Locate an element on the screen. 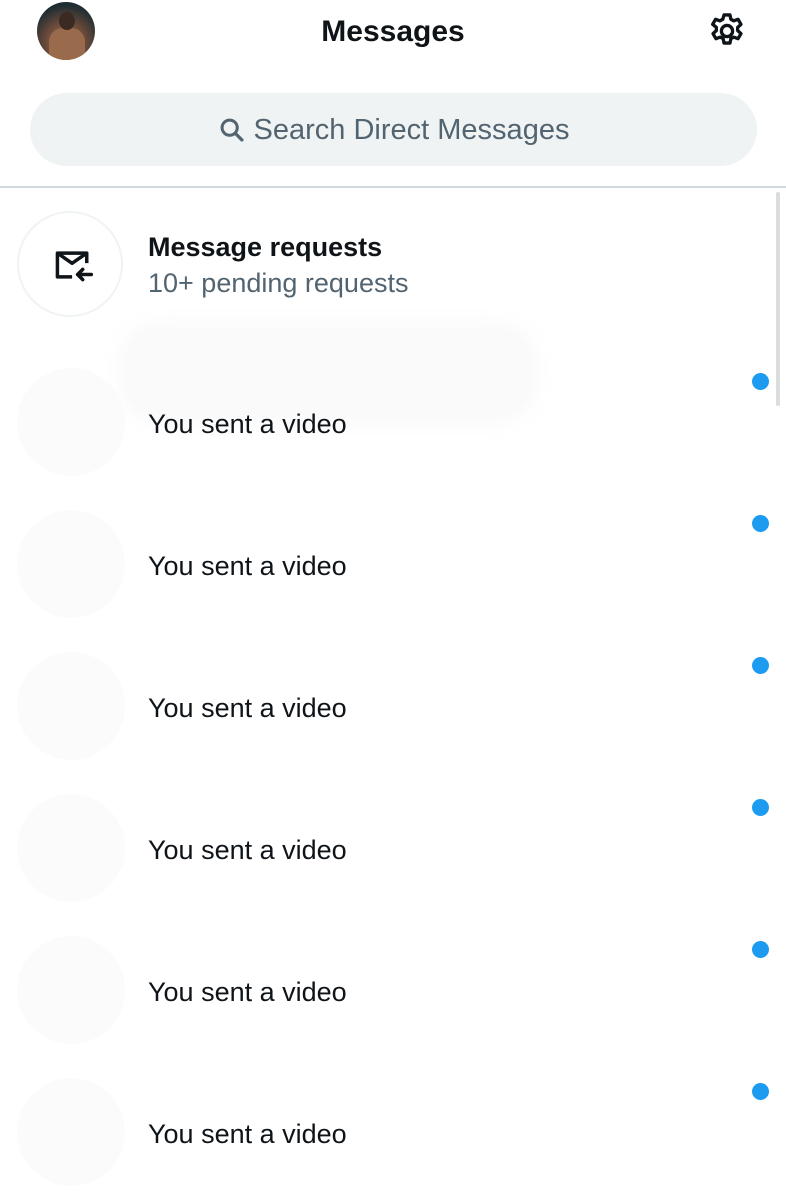 This screenshot has width=786, height=1200. search-icon is located at coordinates (232, 130).